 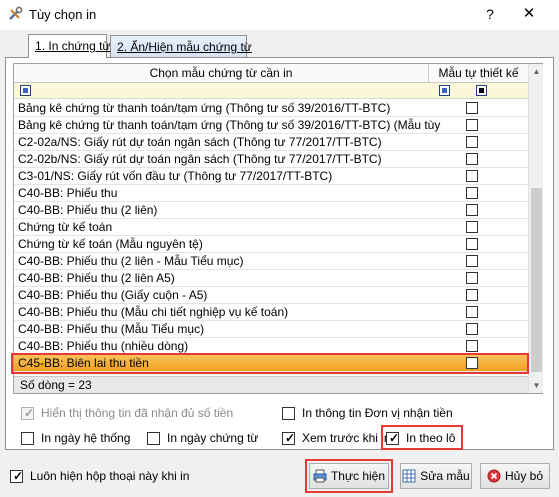 What do you see at coordinates (213, 438) in the screenshot?
I see `option-label: In ngày chứng từ` at bounding box center [213, 438].